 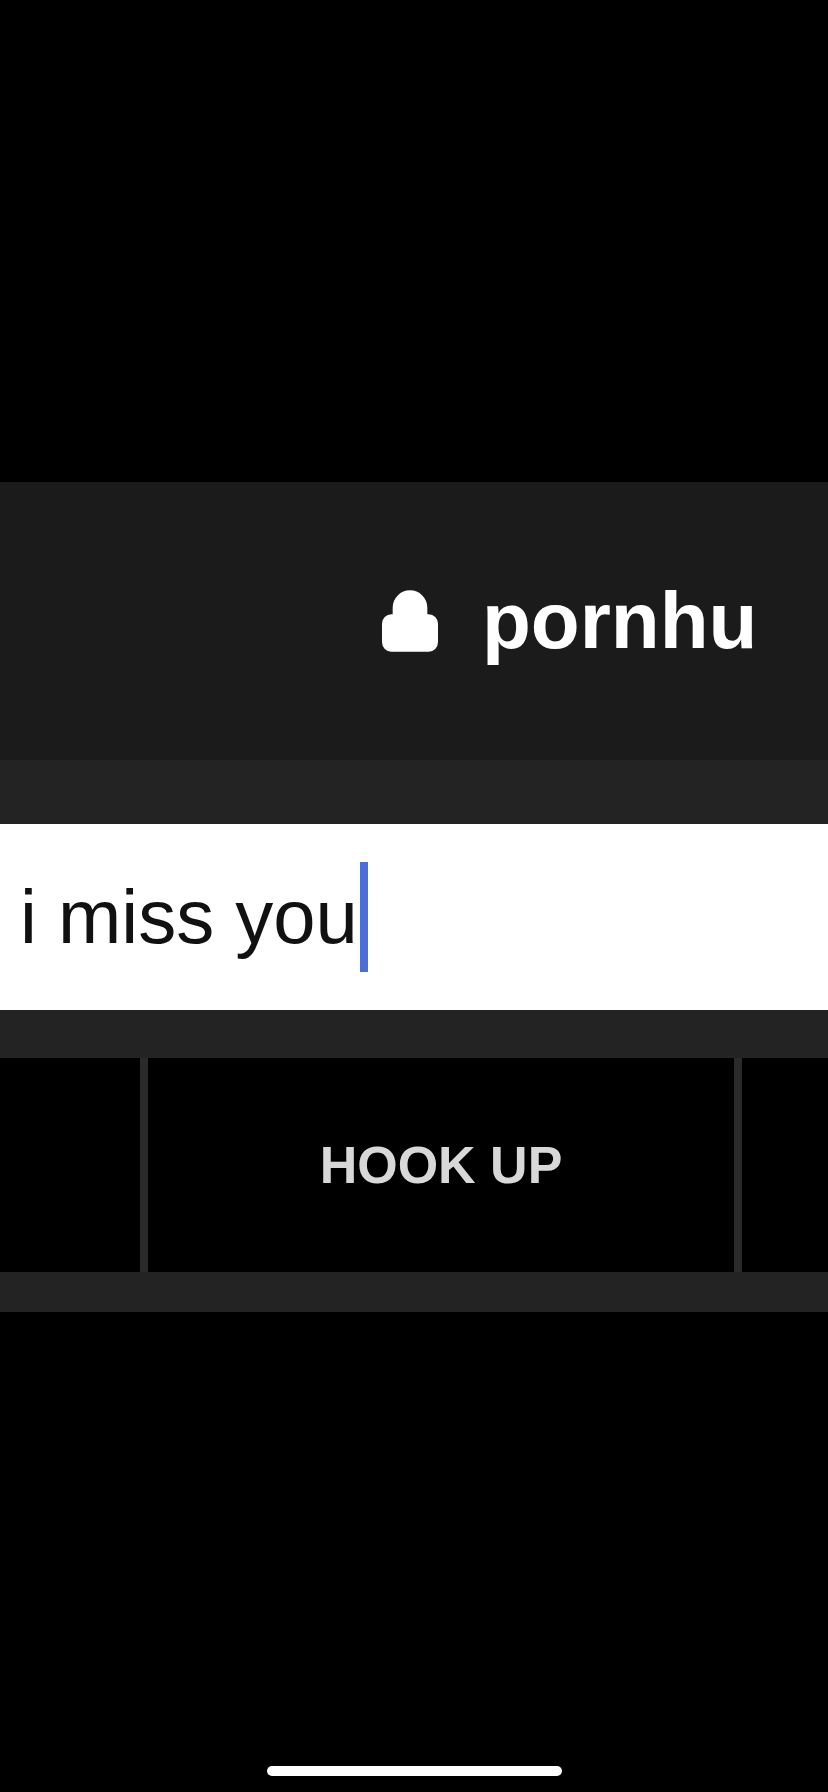 What do you see at coordinates (414, 917) in the screenshot?
I see `search-field: i miss you` at bounding box center [414, 917].